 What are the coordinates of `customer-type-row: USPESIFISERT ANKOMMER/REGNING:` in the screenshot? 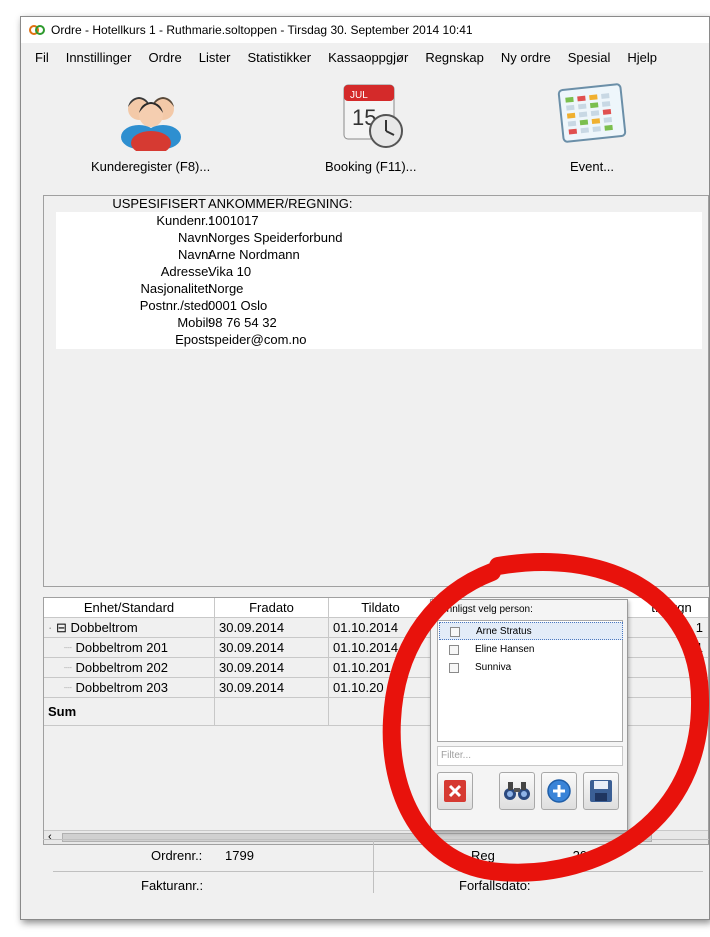 It's located at (376, 204).